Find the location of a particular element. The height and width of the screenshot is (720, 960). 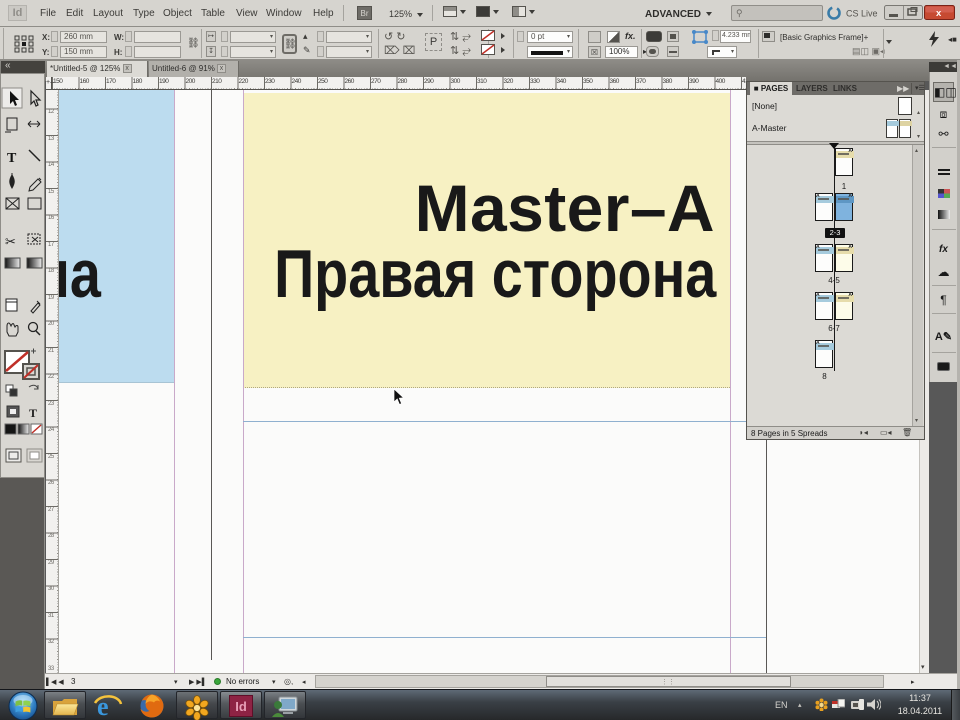

svg-text: CS Live is located at coordinates (862, 14).